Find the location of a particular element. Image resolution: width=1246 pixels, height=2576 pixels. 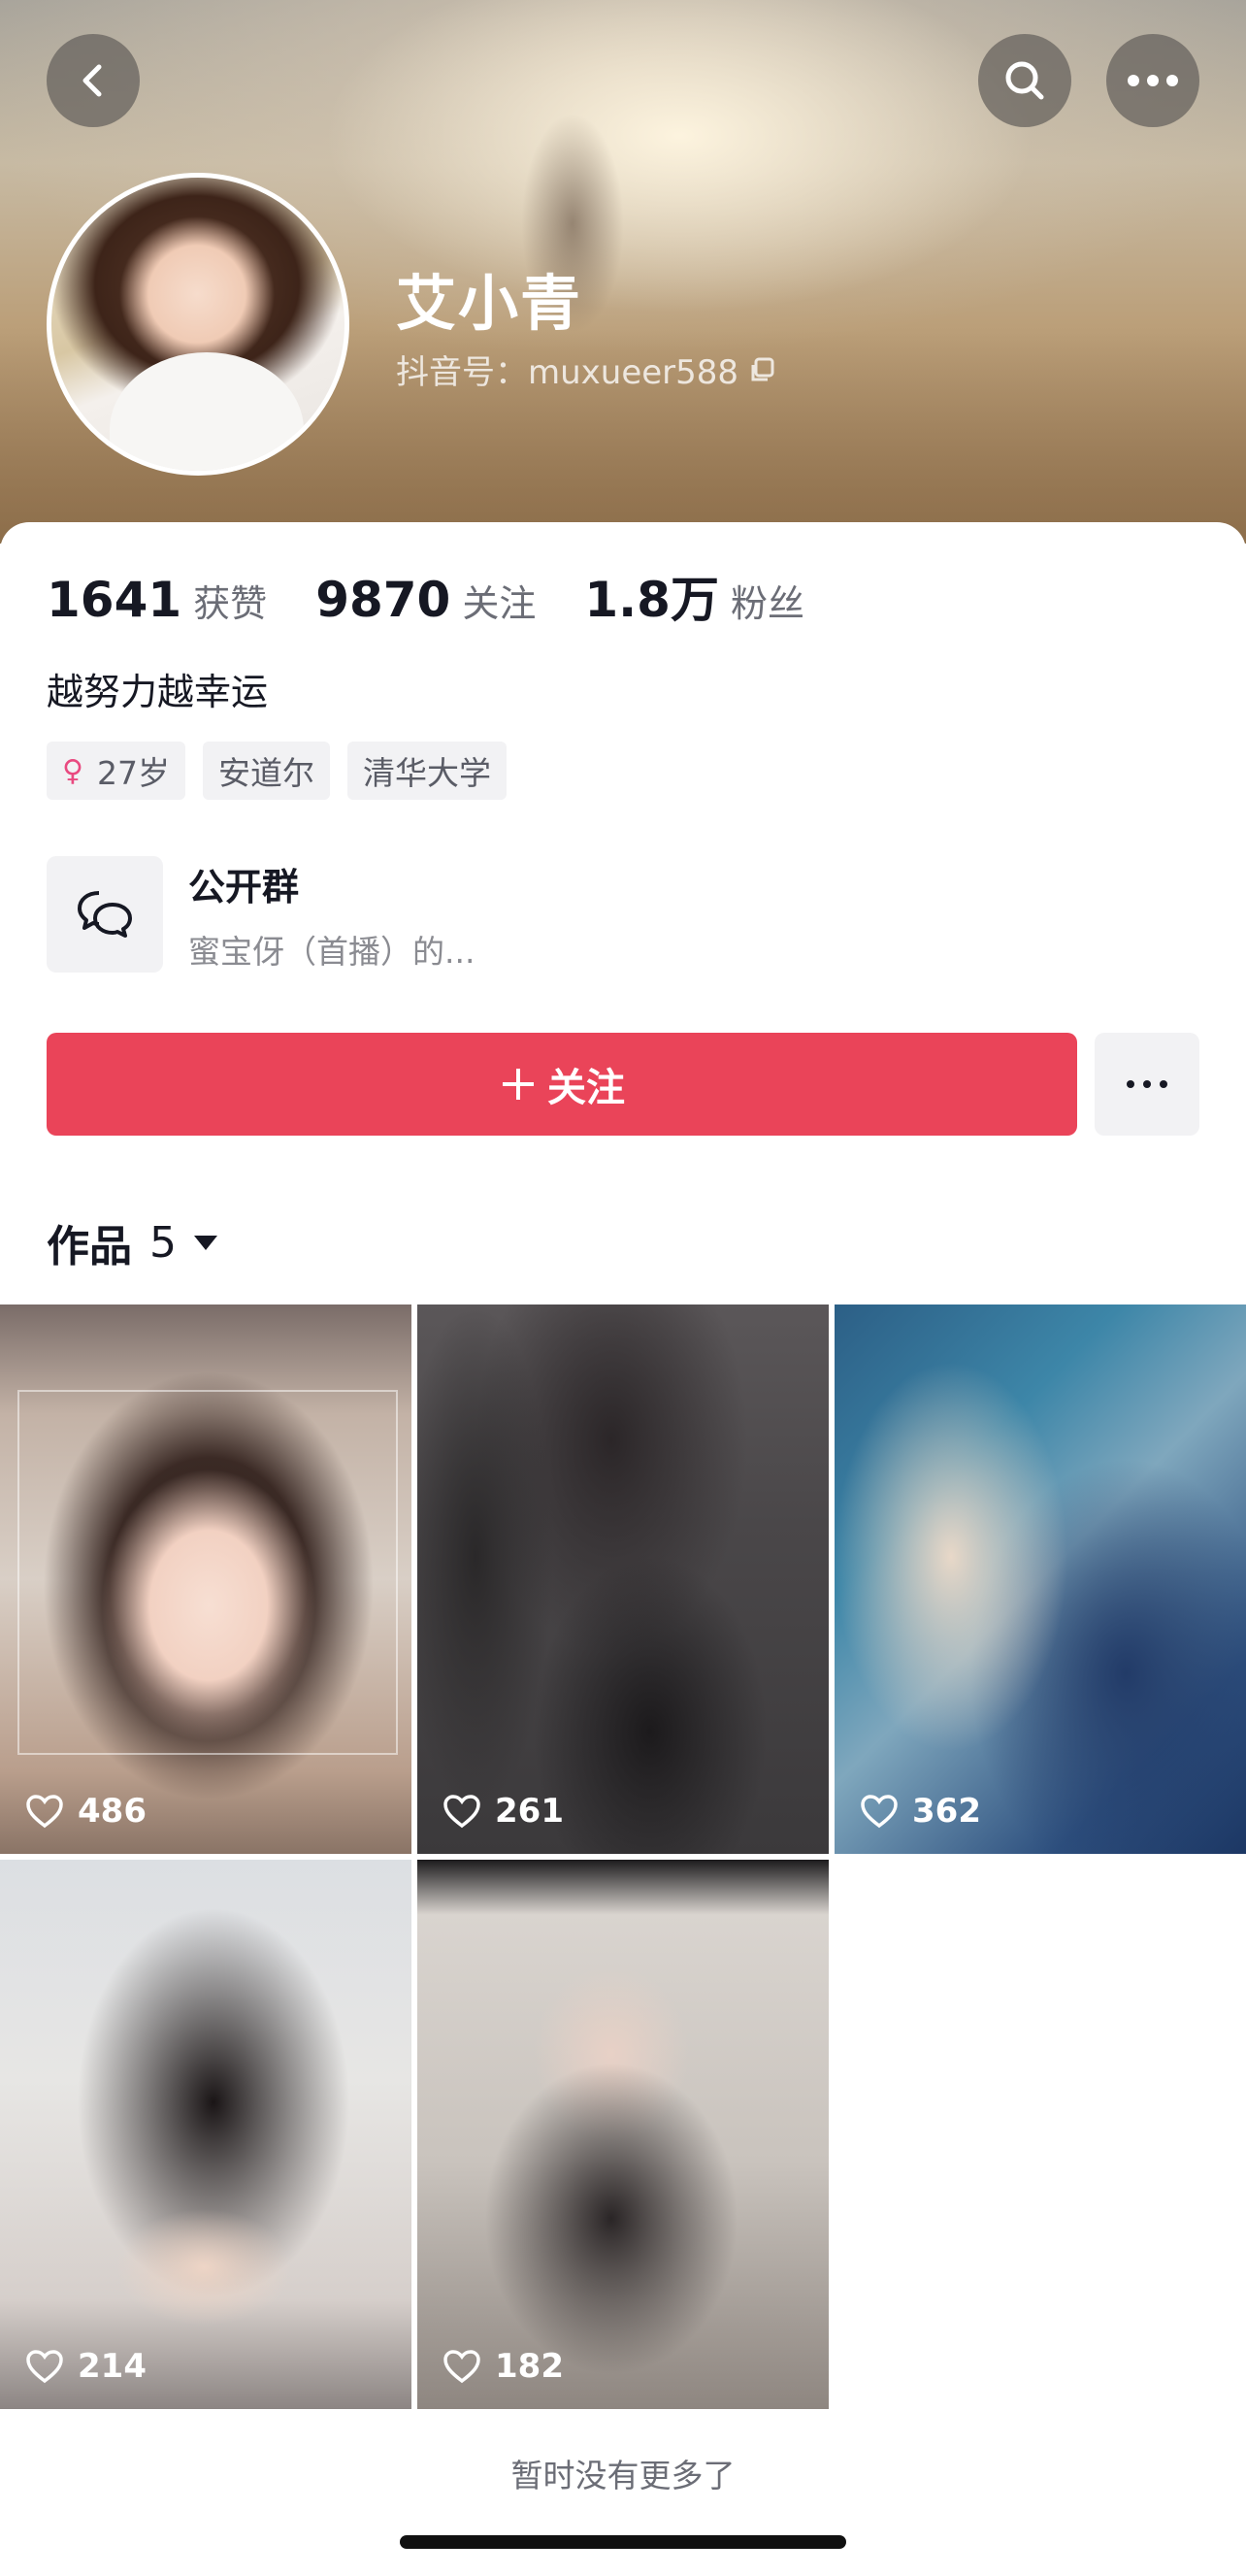

like-count-text: 182 is located at coordinates (530, 2366).